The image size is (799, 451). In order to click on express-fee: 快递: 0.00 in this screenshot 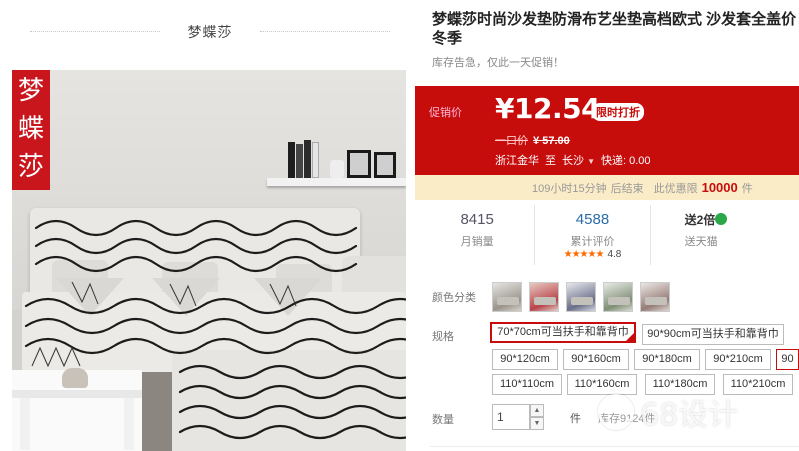, I will do `click(625, 161)`.